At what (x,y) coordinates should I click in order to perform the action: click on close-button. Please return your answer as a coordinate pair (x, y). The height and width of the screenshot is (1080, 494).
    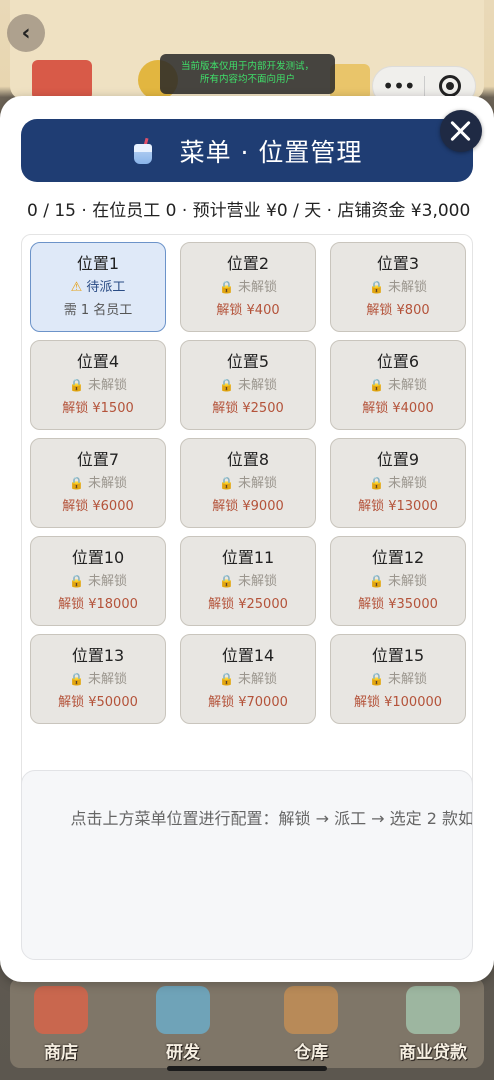
    Looking at the image, I should click on (461, 131).